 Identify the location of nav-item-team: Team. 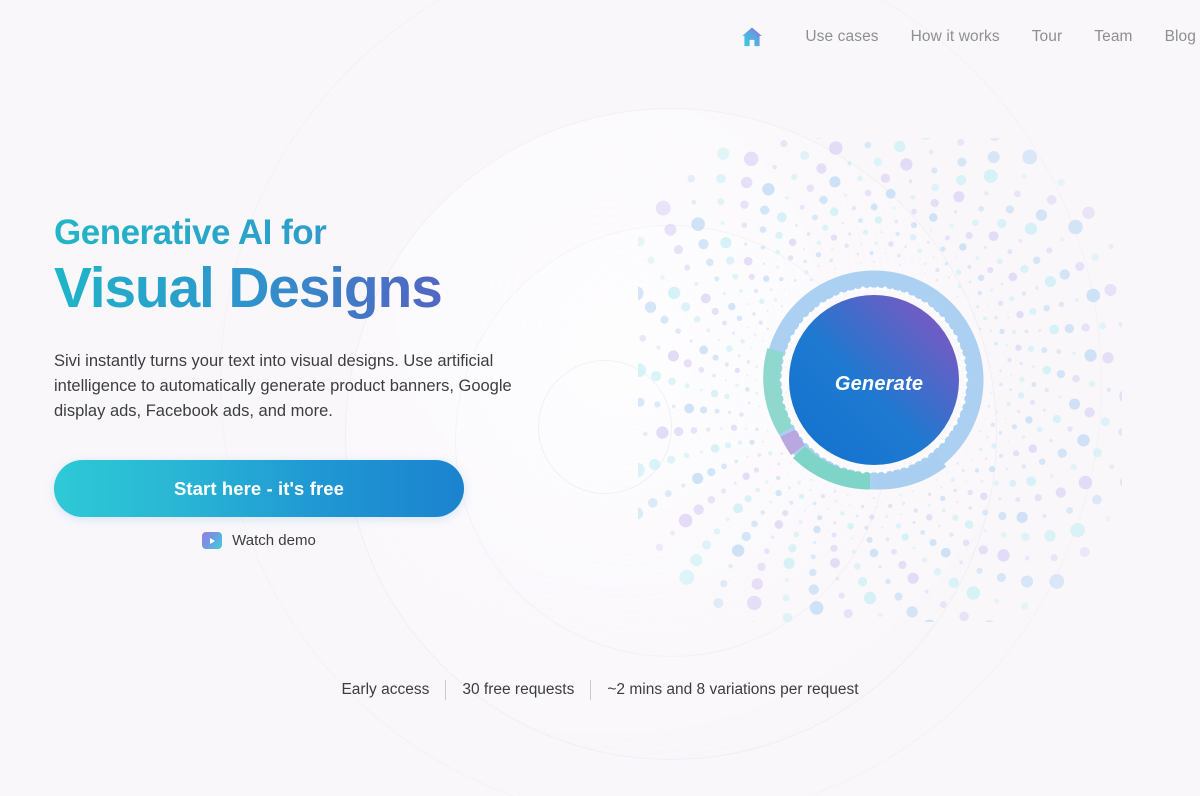
(1113, 37).